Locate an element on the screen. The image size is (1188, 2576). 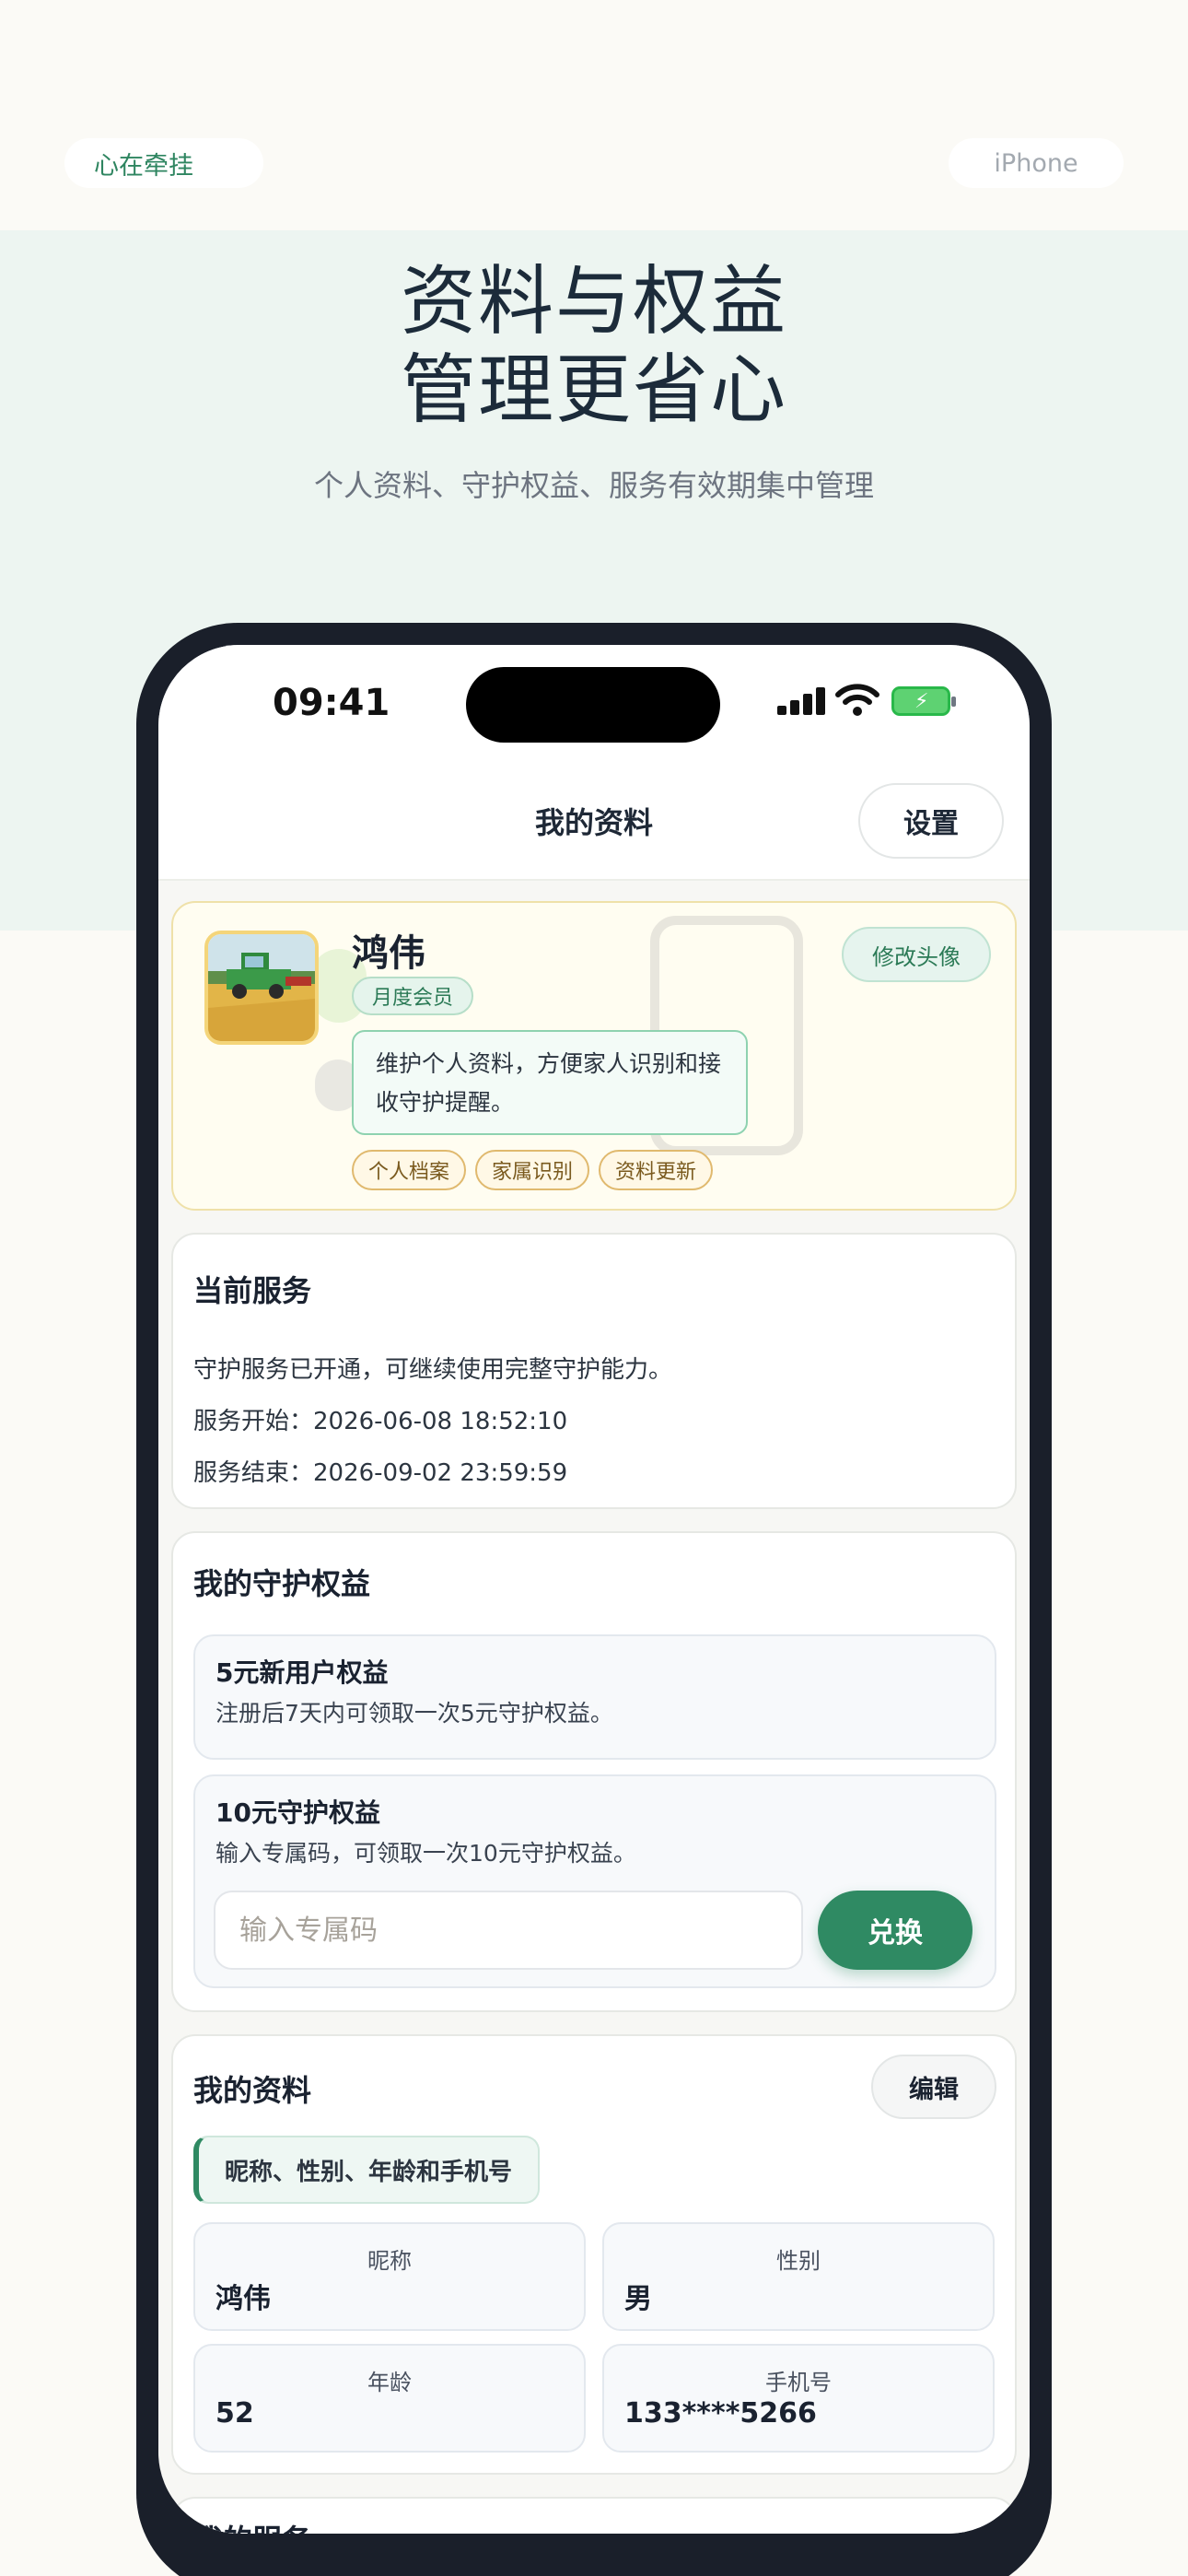
harvester-photo is located at coordinates (261, 987).